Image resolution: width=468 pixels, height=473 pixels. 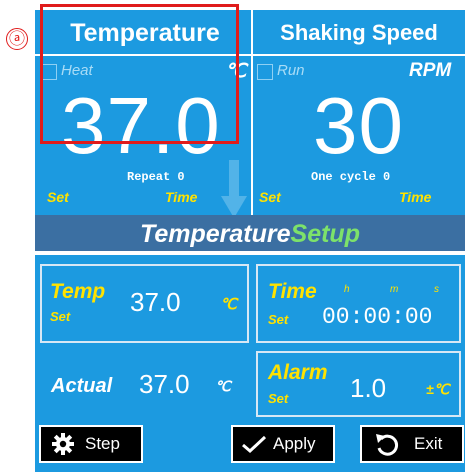 I want to click on step-button: Step, so click(x=91, y=444).